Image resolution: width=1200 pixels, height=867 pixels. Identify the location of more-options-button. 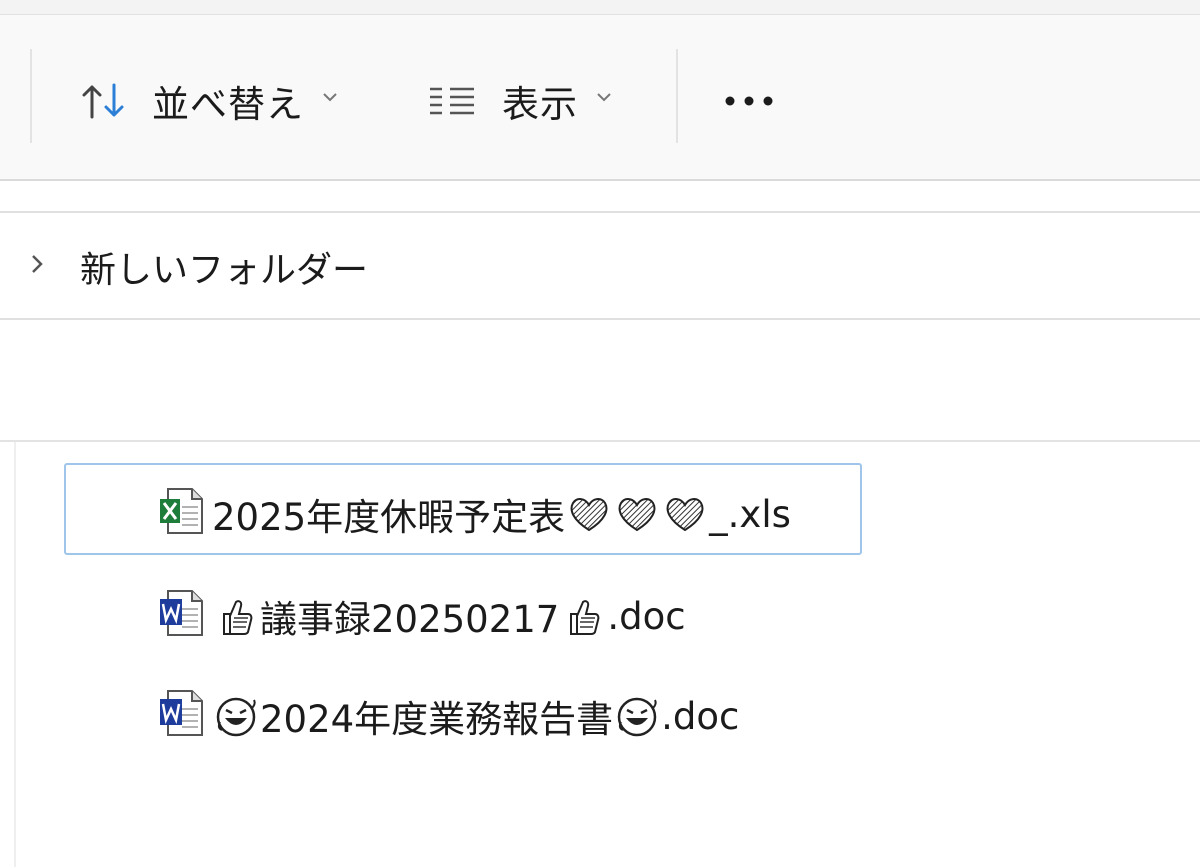
(750, 101).